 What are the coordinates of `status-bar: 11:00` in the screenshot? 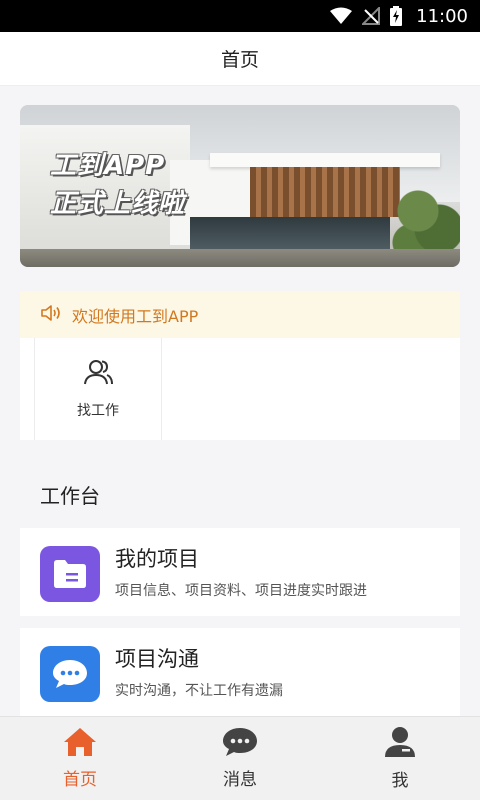 It's located at (240, 16).